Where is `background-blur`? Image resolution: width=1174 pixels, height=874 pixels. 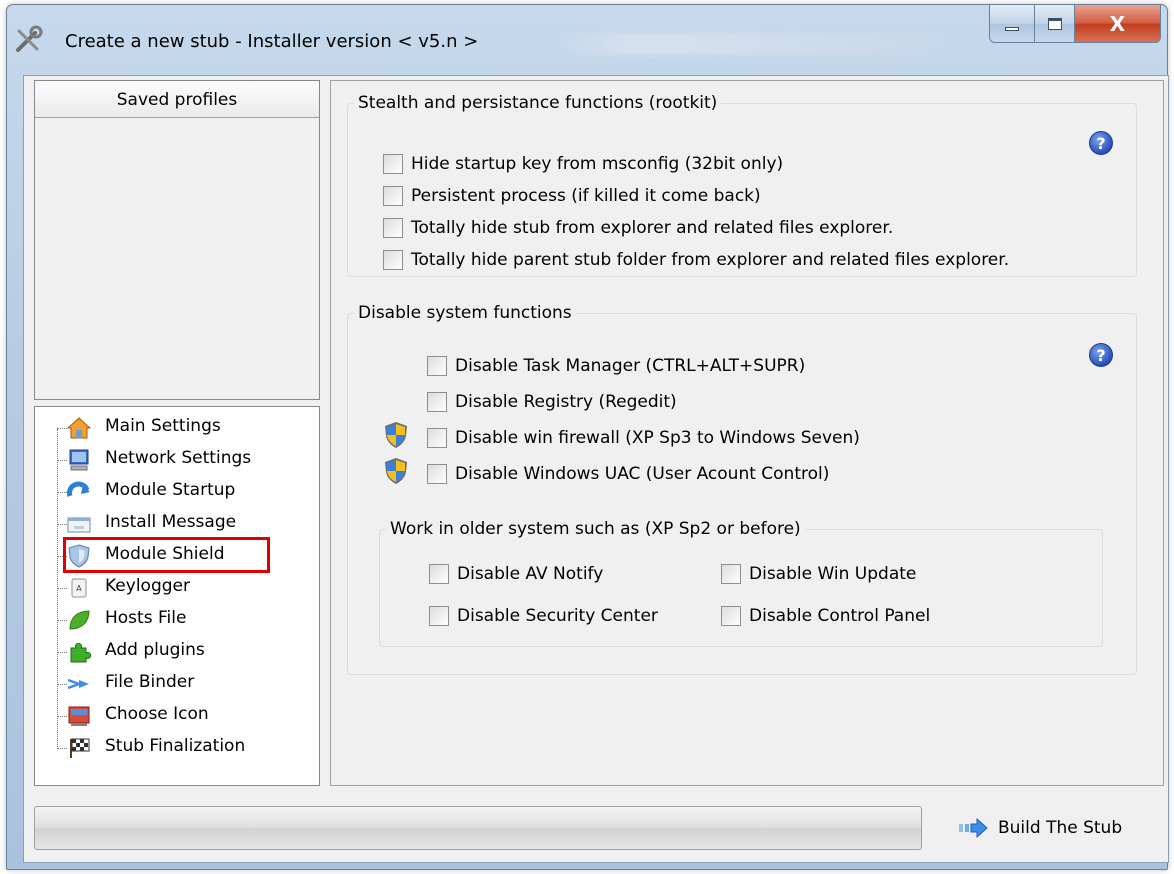 background-blur is located at coordinates (762, 44).